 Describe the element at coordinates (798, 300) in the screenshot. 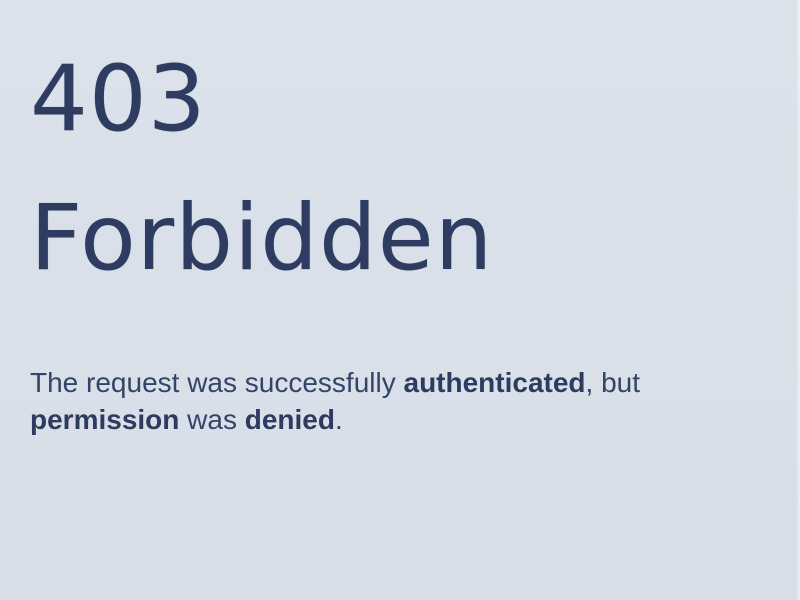

I see `right-edge-highlight` at that location.